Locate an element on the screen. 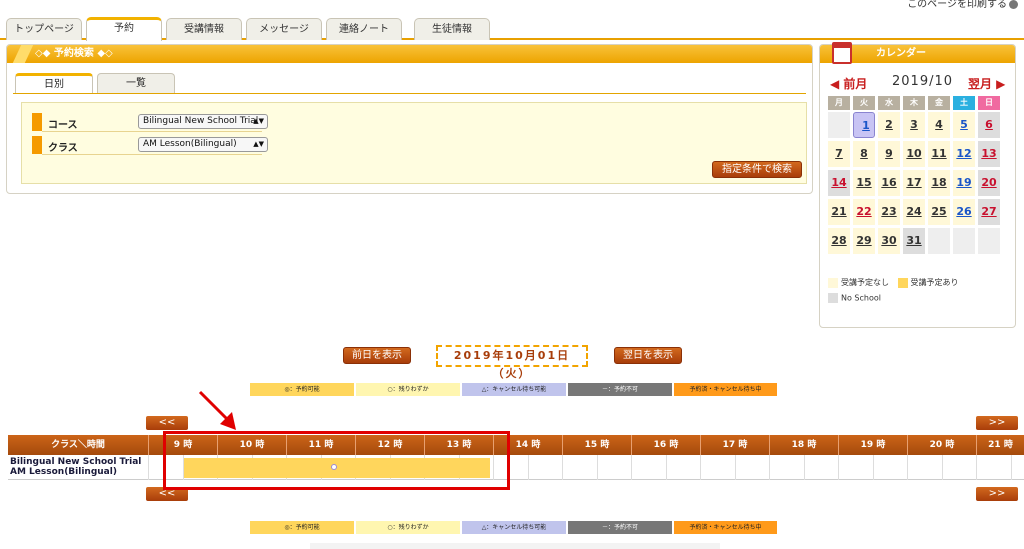 This screenshot has width=1024, height=549. calendar-day: 2 is located at coordinates (889, 125).